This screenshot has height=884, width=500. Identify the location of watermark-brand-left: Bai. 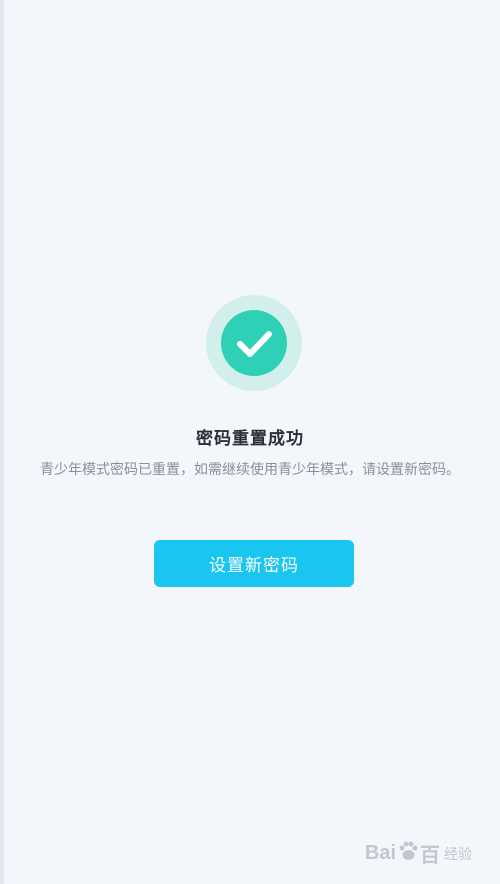
(380, 853).